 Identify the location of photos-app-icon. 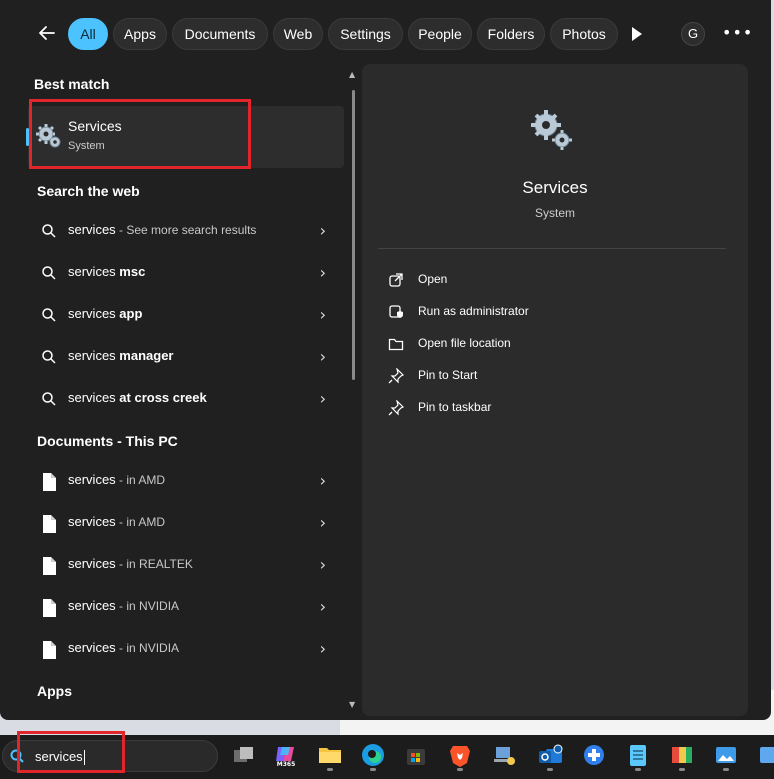
(726, 756).